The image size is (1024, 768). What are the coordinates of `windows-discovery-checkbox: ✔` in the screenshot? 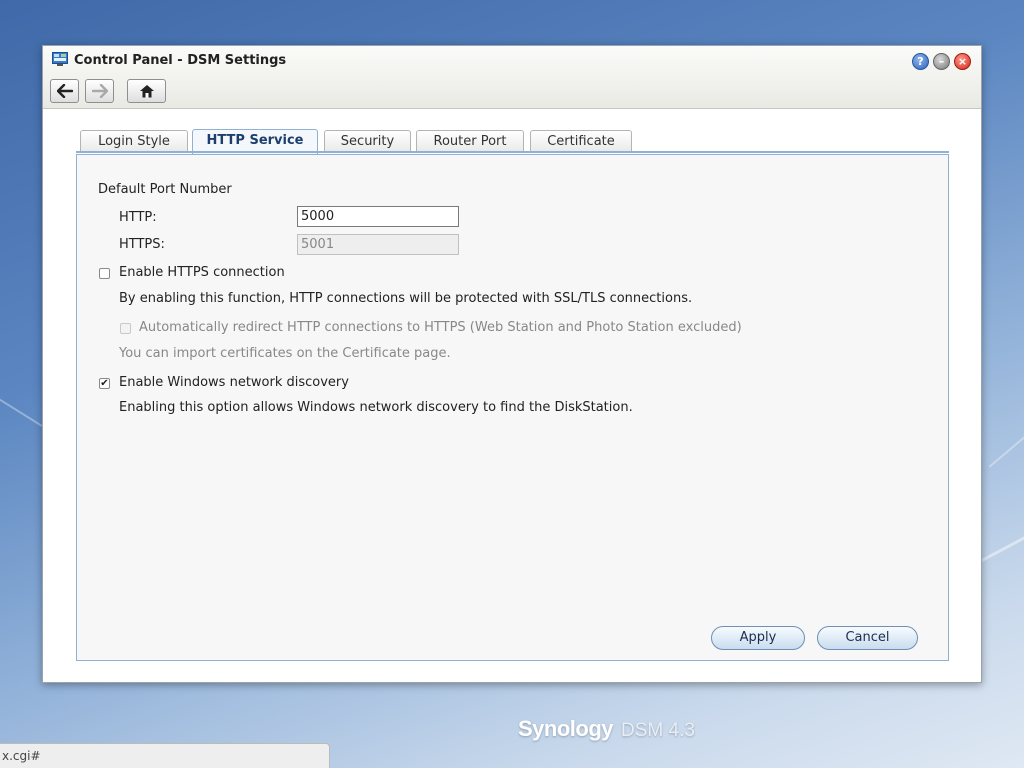 It's located at (104, 383).